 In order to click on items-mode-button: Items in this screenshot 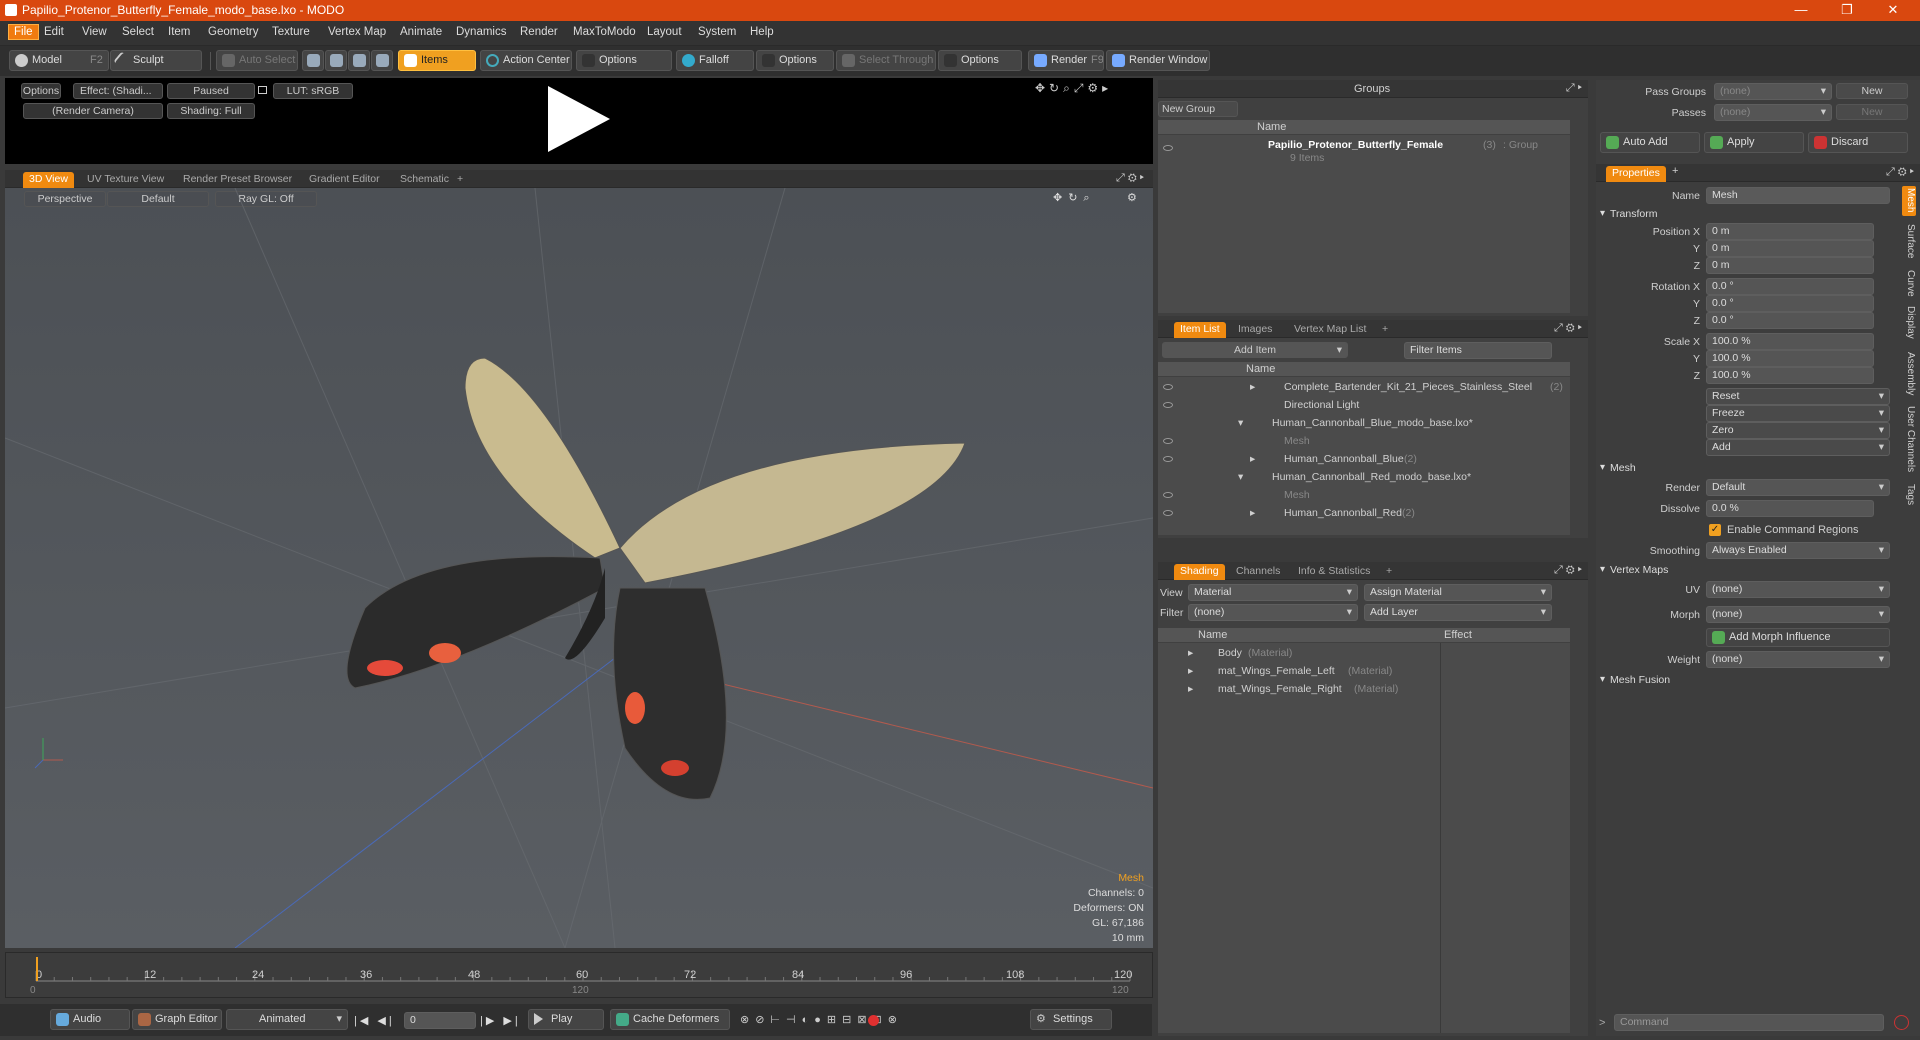, I will do `click(437, 60)`.